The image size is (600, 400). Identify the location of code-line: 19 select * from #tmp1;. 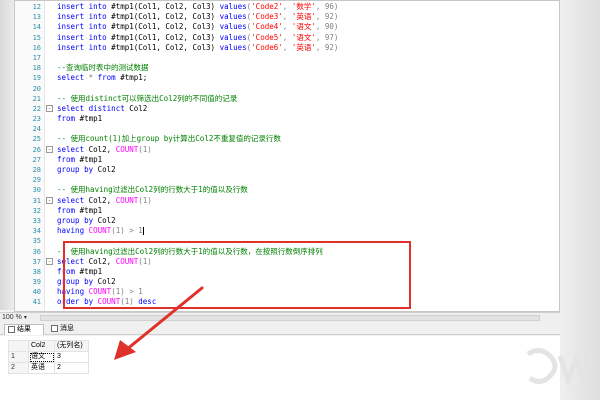
(287, 78).